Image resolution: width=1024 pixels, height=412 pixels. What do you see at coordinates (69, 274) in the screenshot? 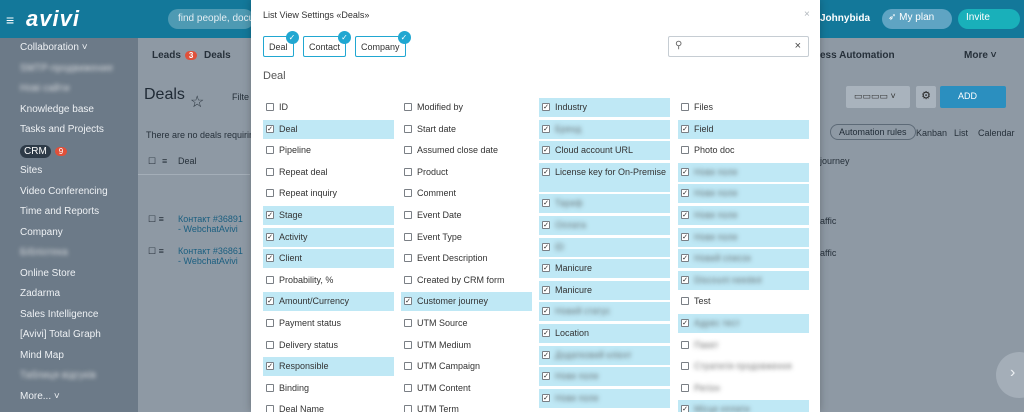
I see `sidebar-item: Online Store` at bounding box center [69, 274].